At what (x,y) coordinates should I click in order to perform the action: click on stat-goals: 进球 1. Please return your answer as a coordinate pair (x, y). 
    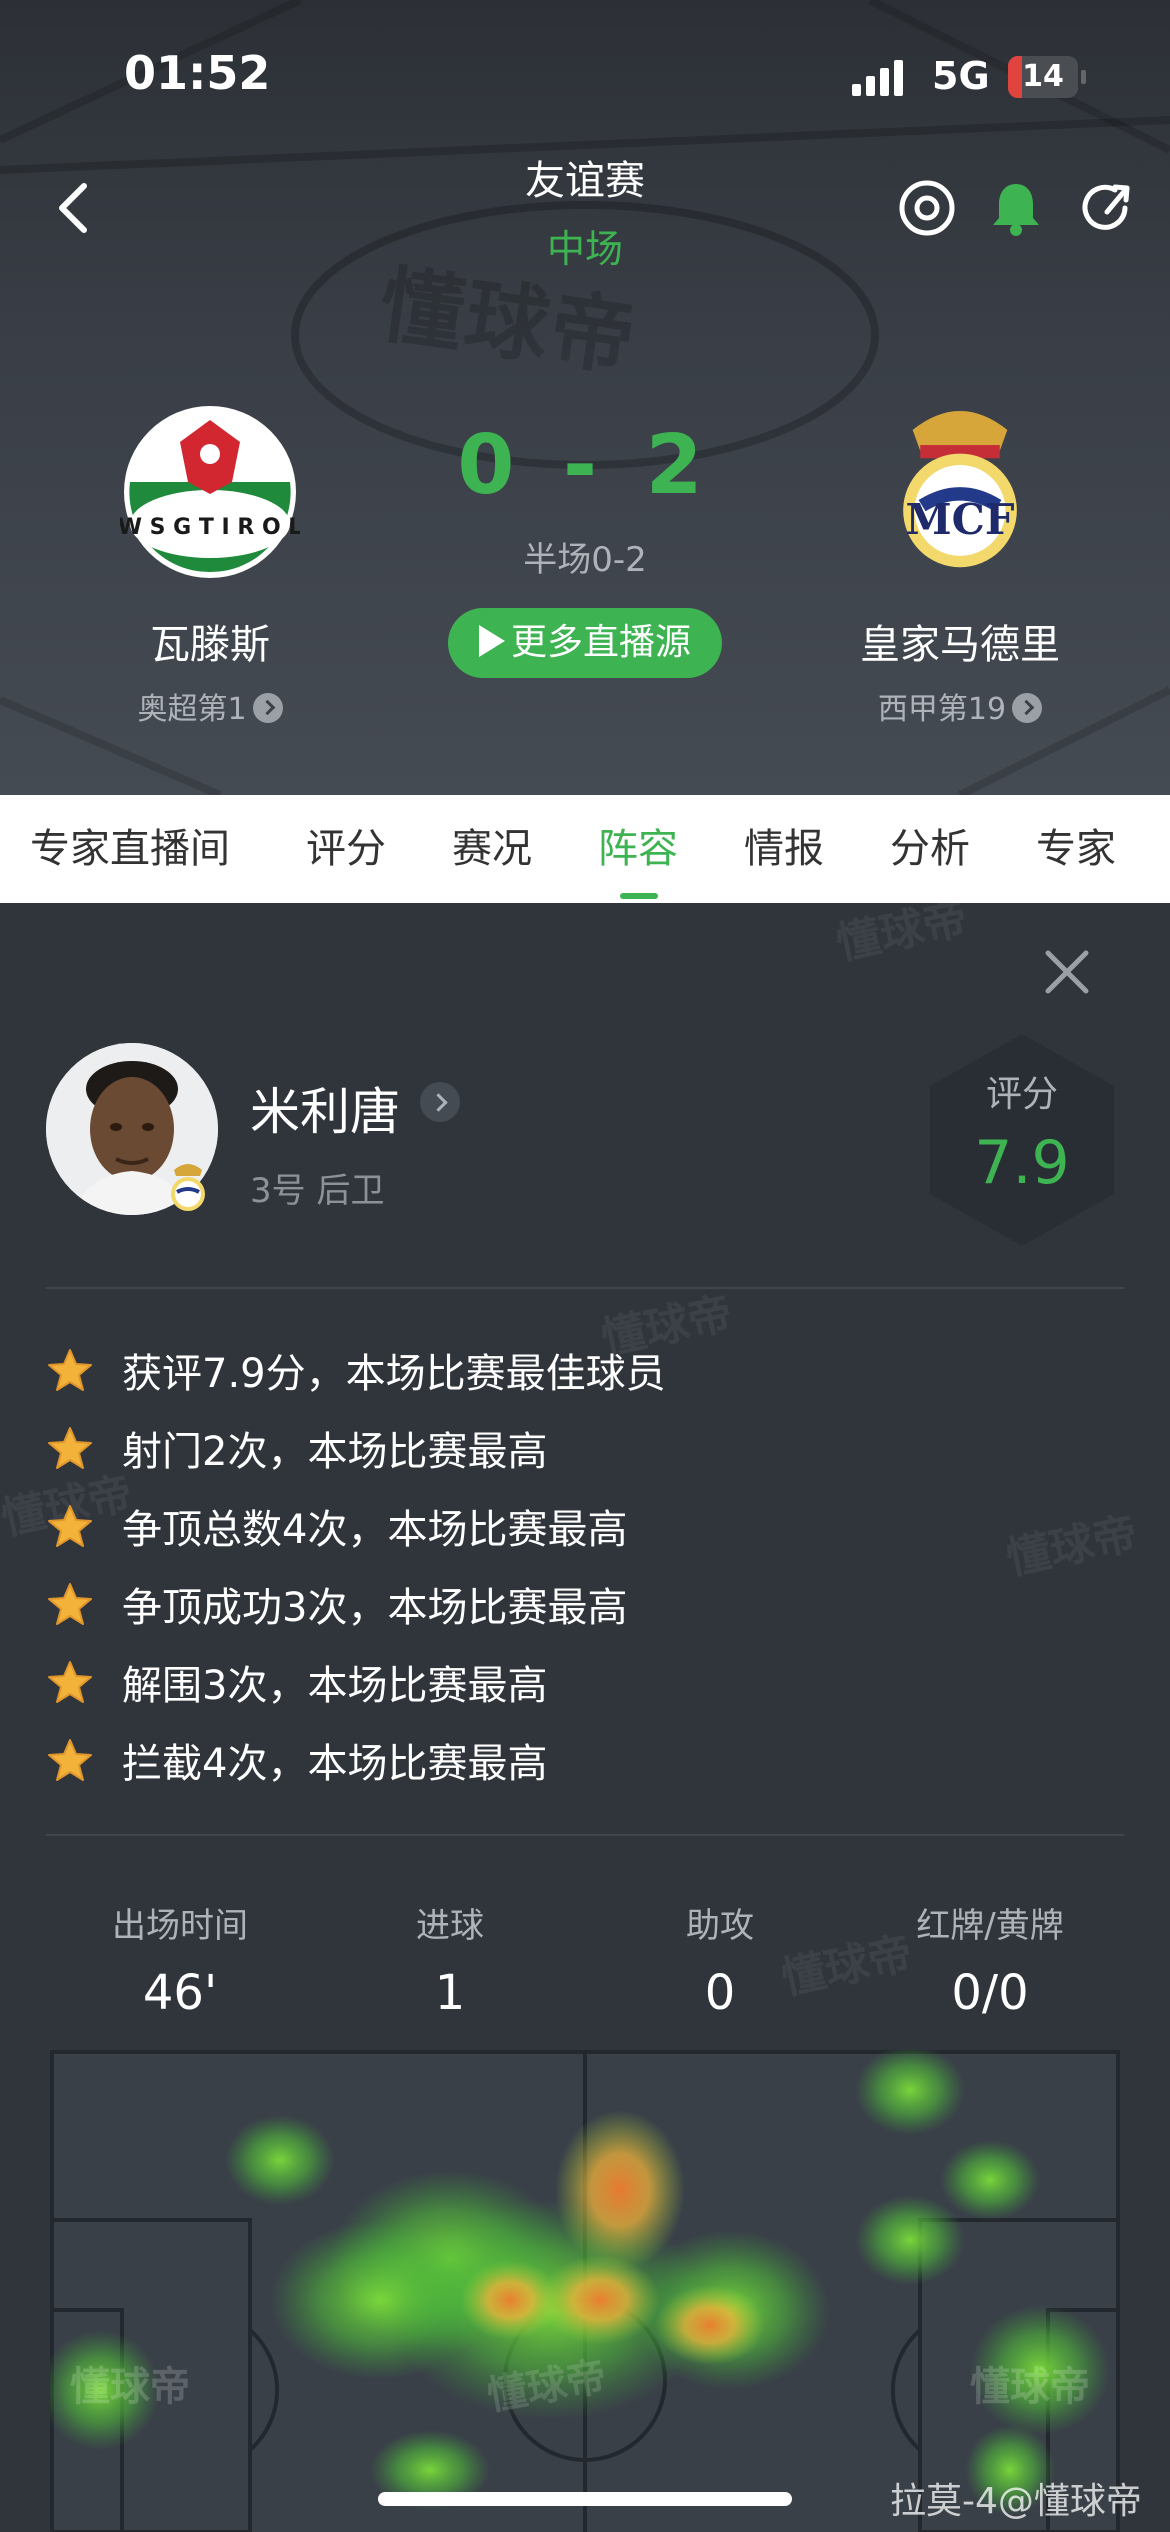
    Looking at the image, I should click on (450, 1959).